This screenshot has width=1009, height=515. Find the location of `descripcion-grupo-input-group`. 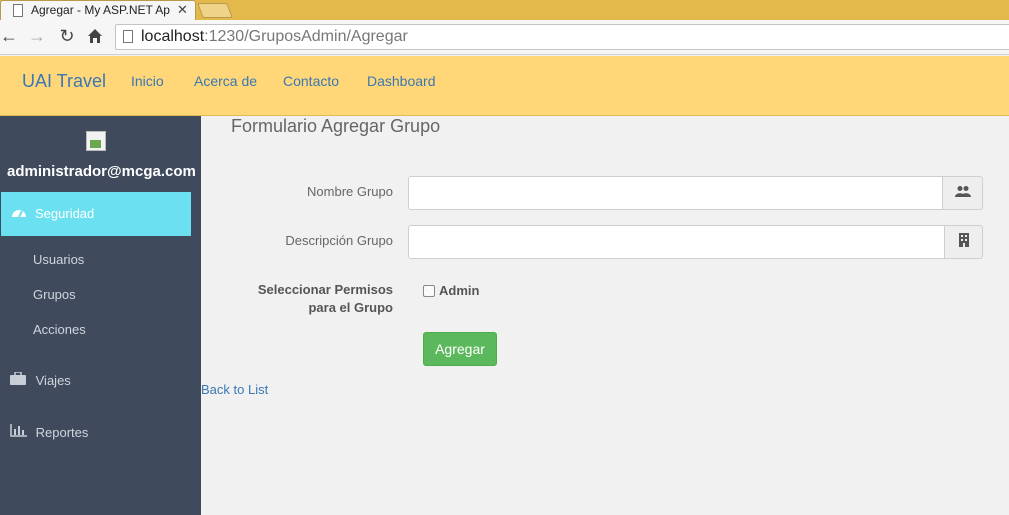

descripcion-grupo-input-group is located at coordinates (695, 242).